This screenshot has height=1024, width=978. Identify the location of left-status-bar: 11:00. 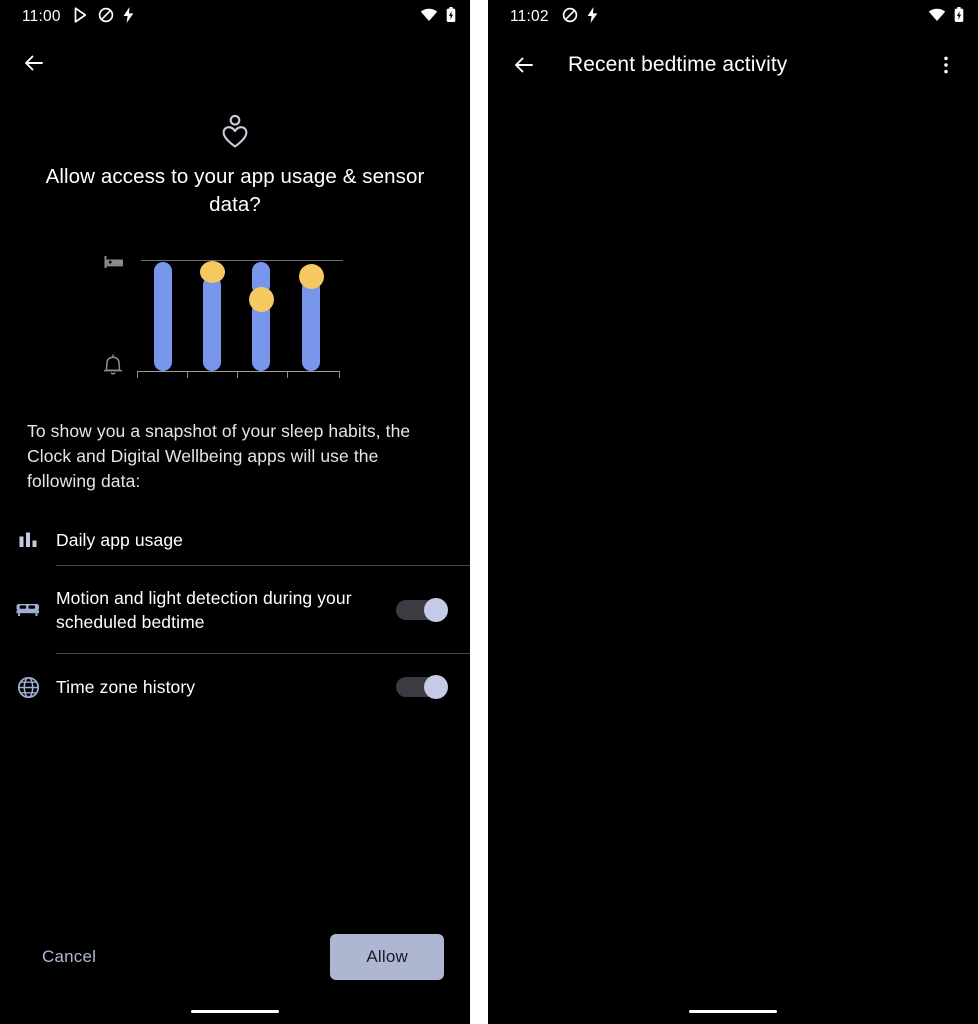
(235, 17).